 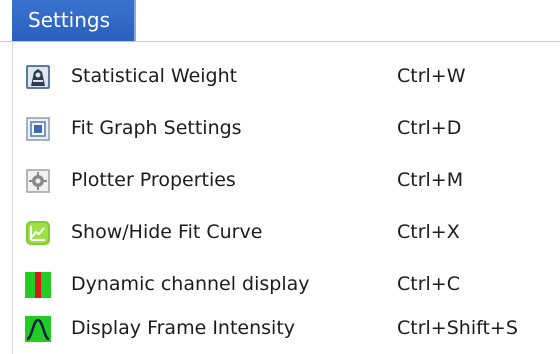 I want to click on statistical-weight-icon, so click(x=38, y=77).